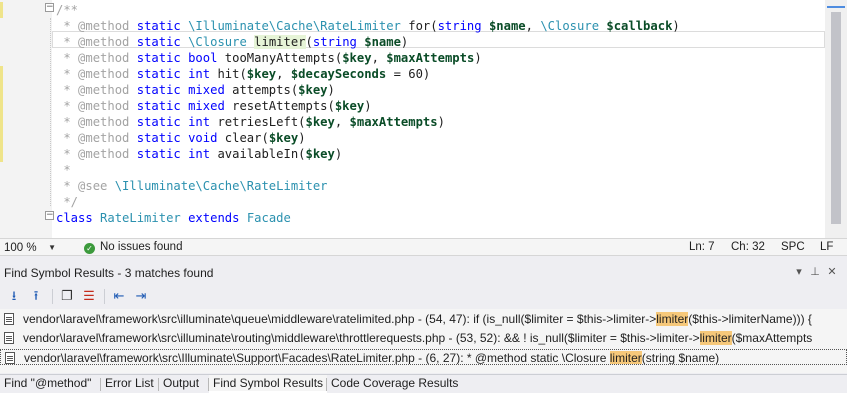 The image size is (847, 393). What do you see at coordinates (141, 296) in the screenshot?
I see `expand-all-icon: ⇥` at bounding box center [141, 296].